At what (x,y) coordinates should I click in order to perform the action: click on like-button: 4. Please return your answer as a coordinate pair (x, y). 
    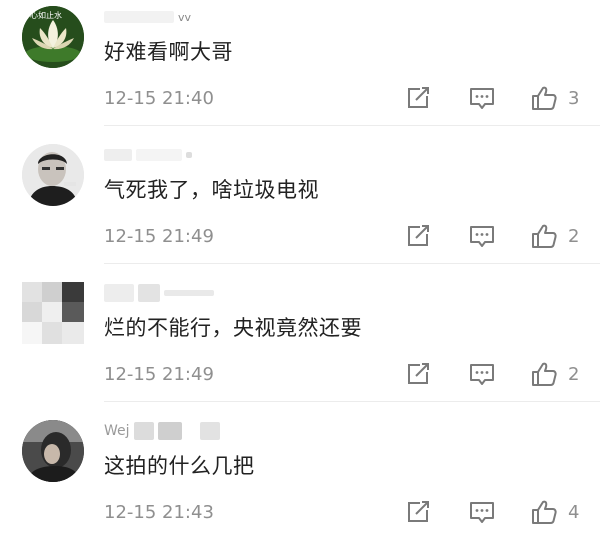
    Looking at the image, I should click on (559, 512).